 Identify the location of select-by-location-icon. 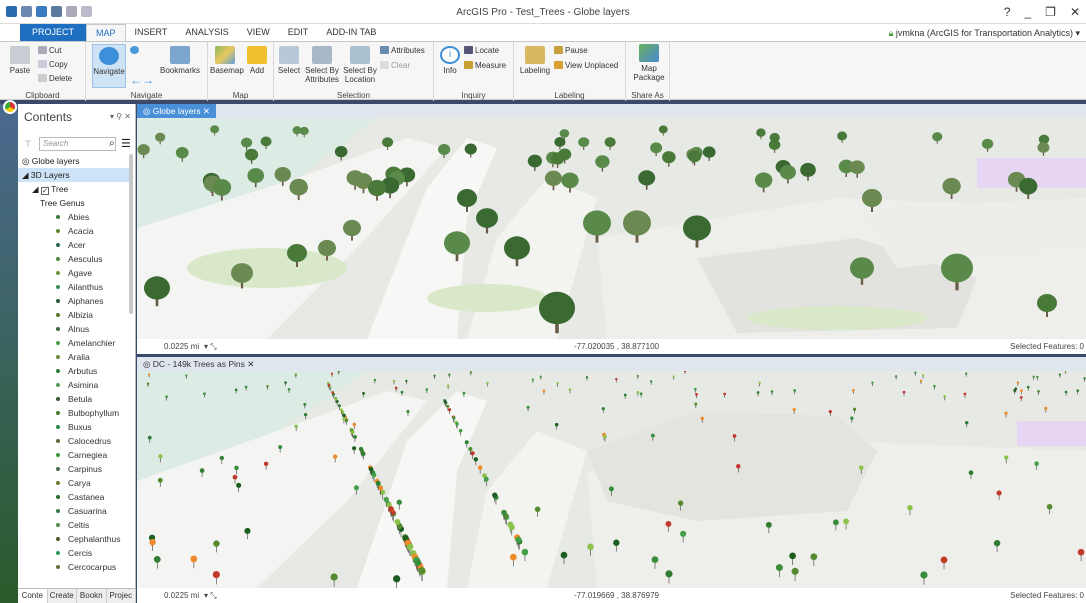
(360, 55).